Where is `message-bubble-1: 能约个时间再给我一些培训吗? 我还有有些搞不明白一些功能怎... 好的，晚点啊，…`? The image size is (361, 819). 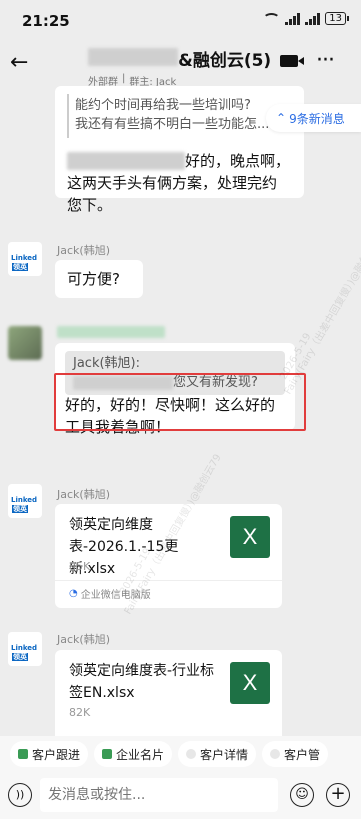 message-bubble-1: 能约个时间再给我一些培训吗? 我还有有些搞不明白一些功能怎... 好的，晚点啊，… is located at coordinates (179, 150).